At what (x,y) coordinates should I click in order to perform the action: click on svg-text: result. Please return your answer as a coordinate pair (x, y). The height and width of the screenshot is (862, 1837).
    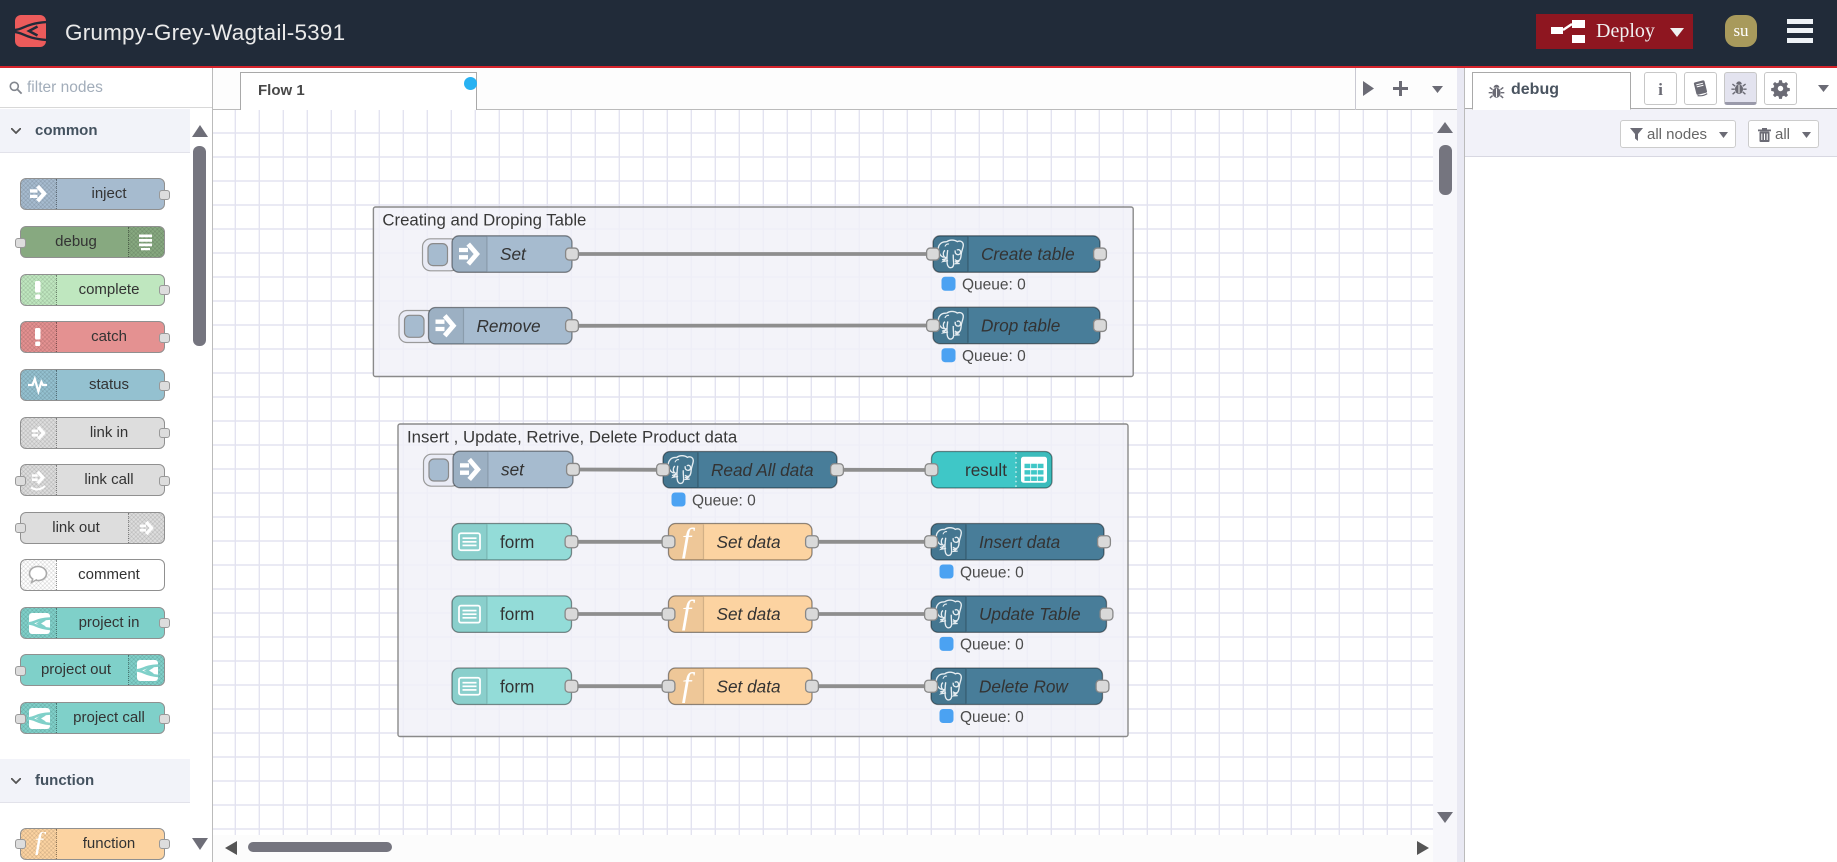
    Looking at the image, I should click on (986, 470).